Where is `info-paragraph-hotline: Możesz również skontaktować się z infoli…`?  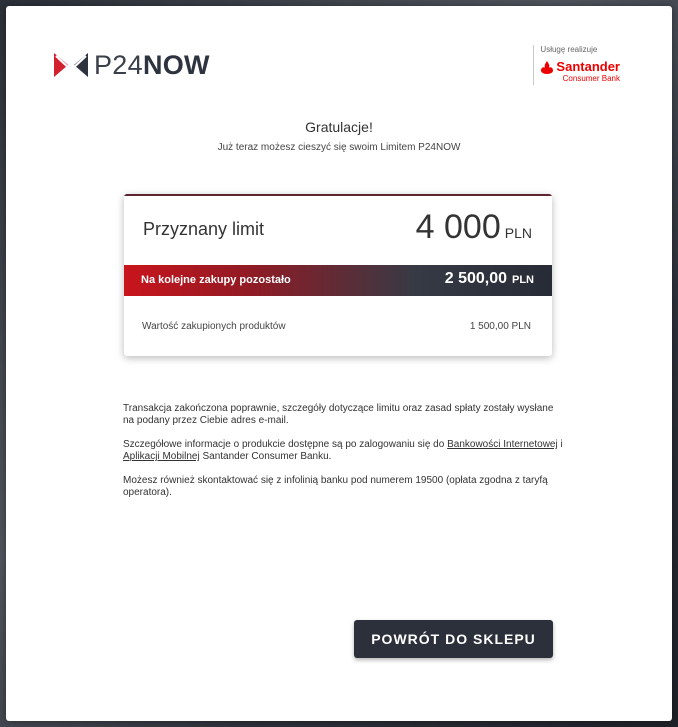 info-paragraph-hotline: Możesz również skontaktować się z infoli… is located at coordinates (335, 486).